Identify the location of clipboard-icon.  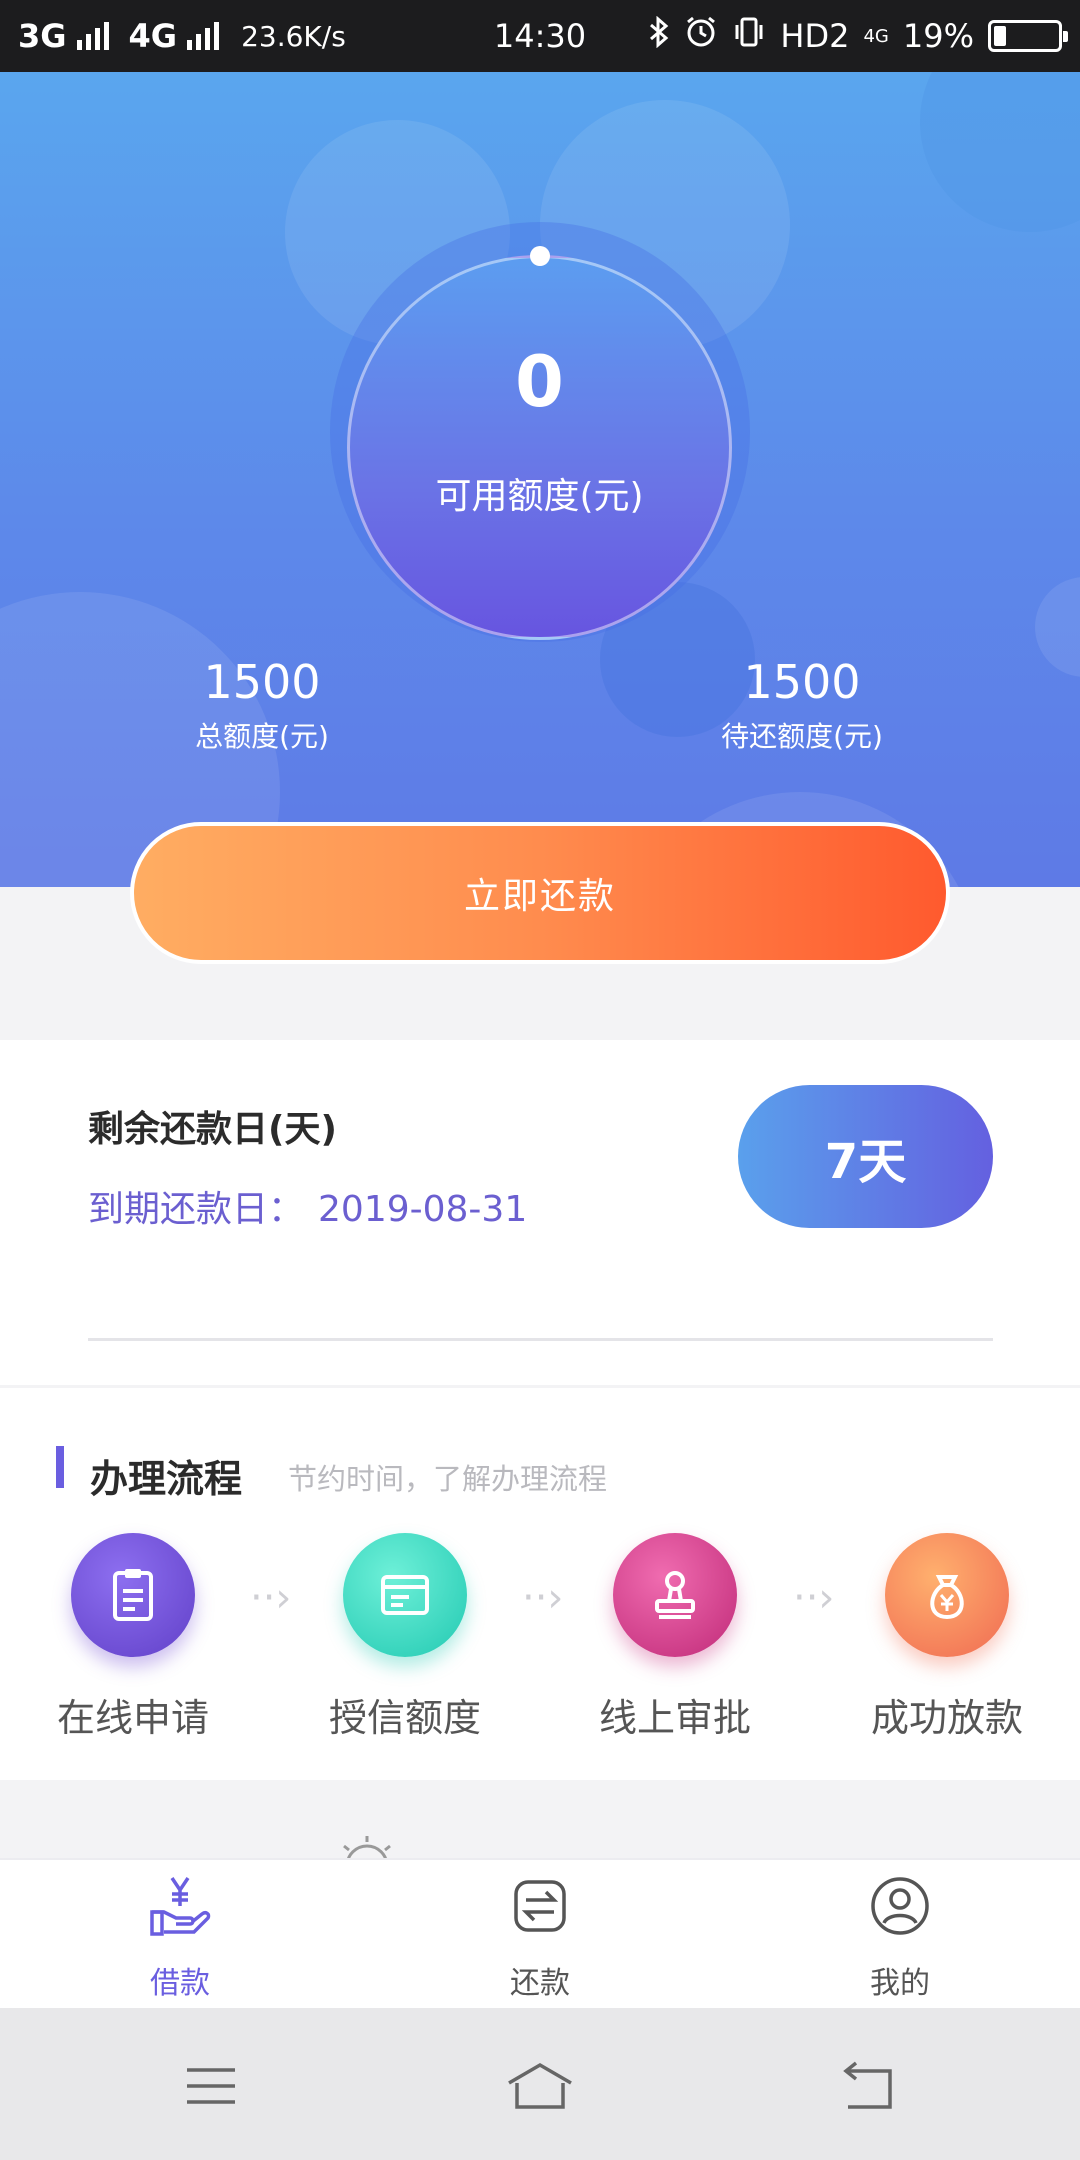
(133, 1595).